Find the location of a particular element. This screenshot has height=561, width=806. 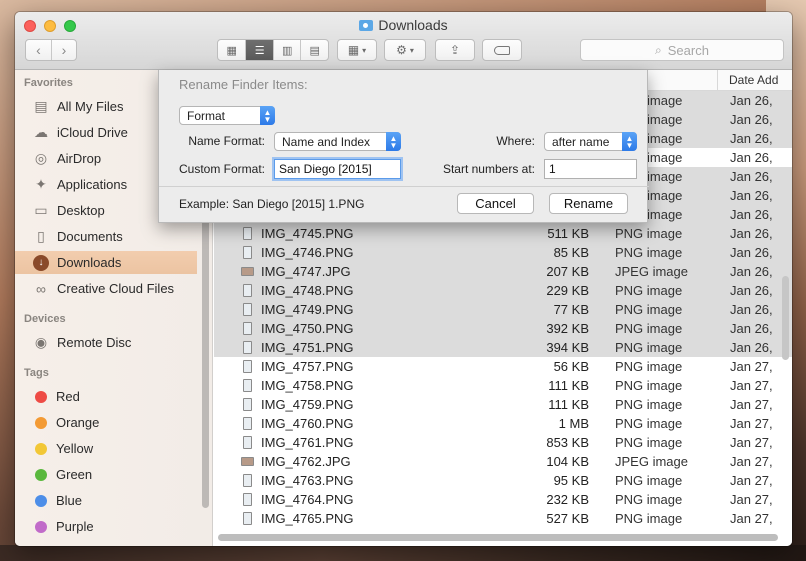

vertical-scrollbar is located at coordinates (785, 318).